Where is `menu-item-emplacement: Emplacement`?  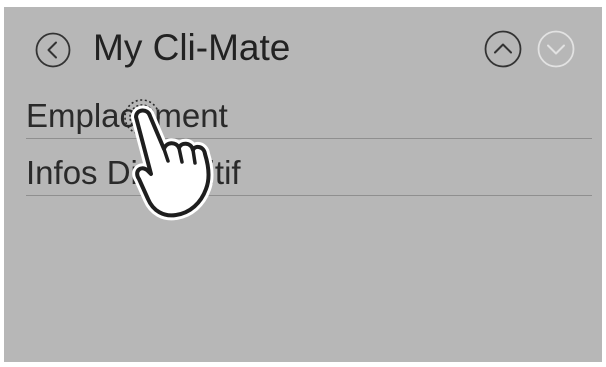 menu-item-emplacement: Emplacement is located at coordinates (309, 114).